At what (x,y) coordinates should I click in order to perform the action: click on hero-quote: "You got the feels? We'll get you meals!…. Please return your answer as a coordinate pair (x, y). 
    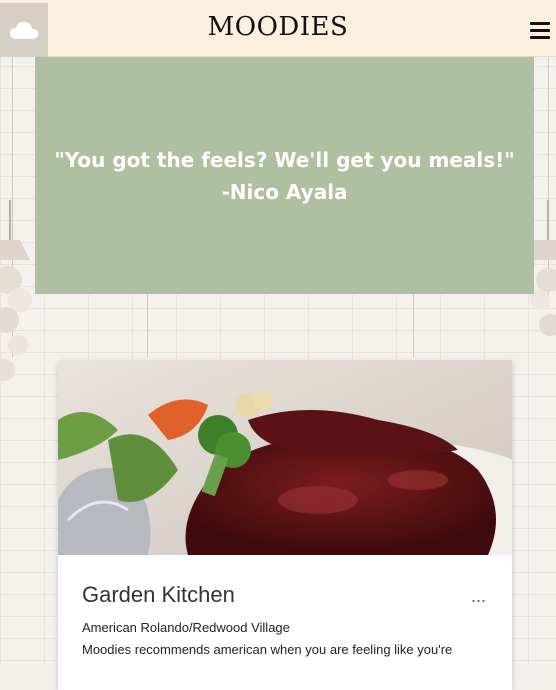
    Looking at the image, I should click on (284, 159).